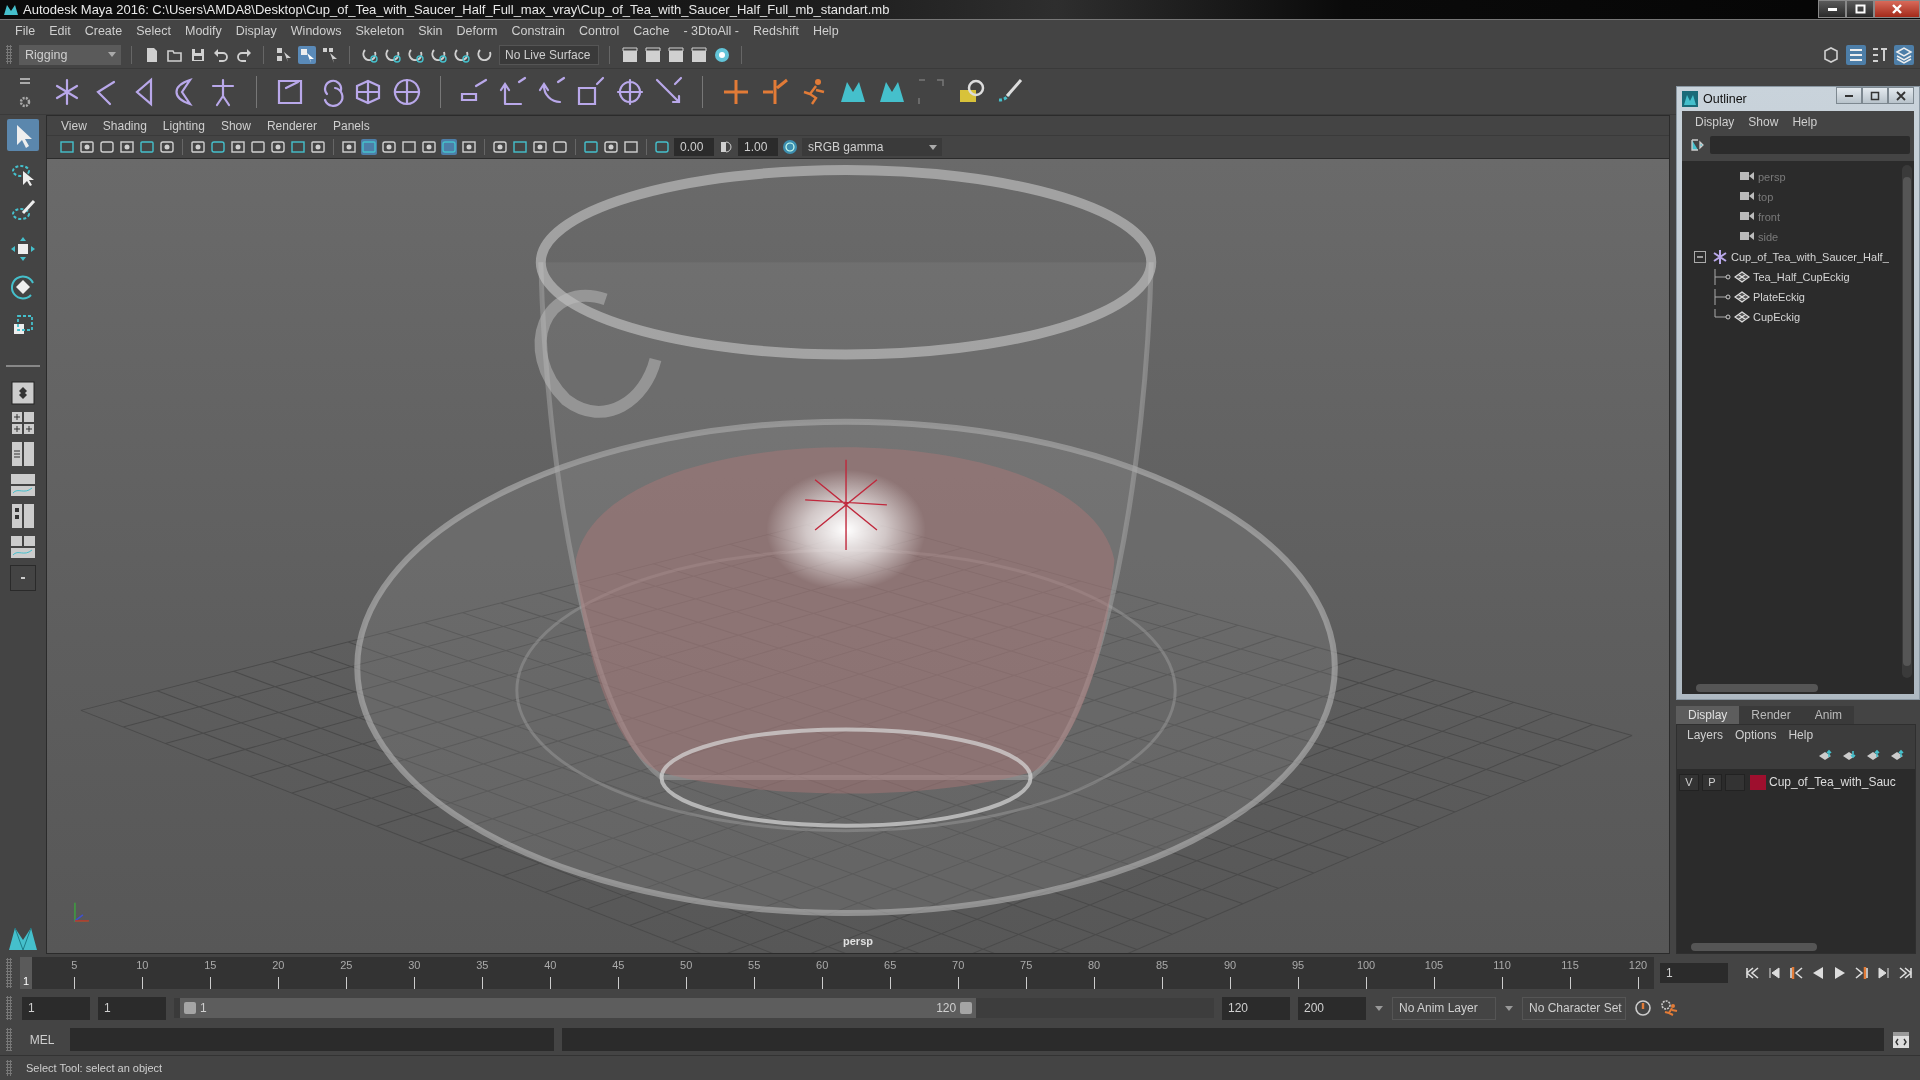 This screenshot has width=1920, height=1080. What do you see at coordinates (132, 1008) in the screenshot?
I see `playback-start-field: 1` at bounding box center [132, 1008].